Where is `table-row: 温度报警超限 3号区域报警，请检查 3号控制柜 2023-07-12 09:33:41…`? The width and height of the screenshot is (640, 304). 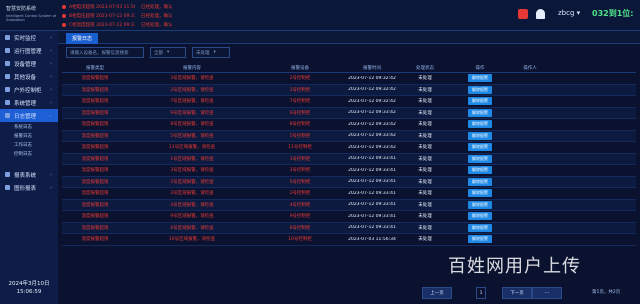 table-row: 温度报警超限 3号区域报警，请检查 3号控制柜 2023-07-12 09:33:41… is located at coordinates (349, 171).